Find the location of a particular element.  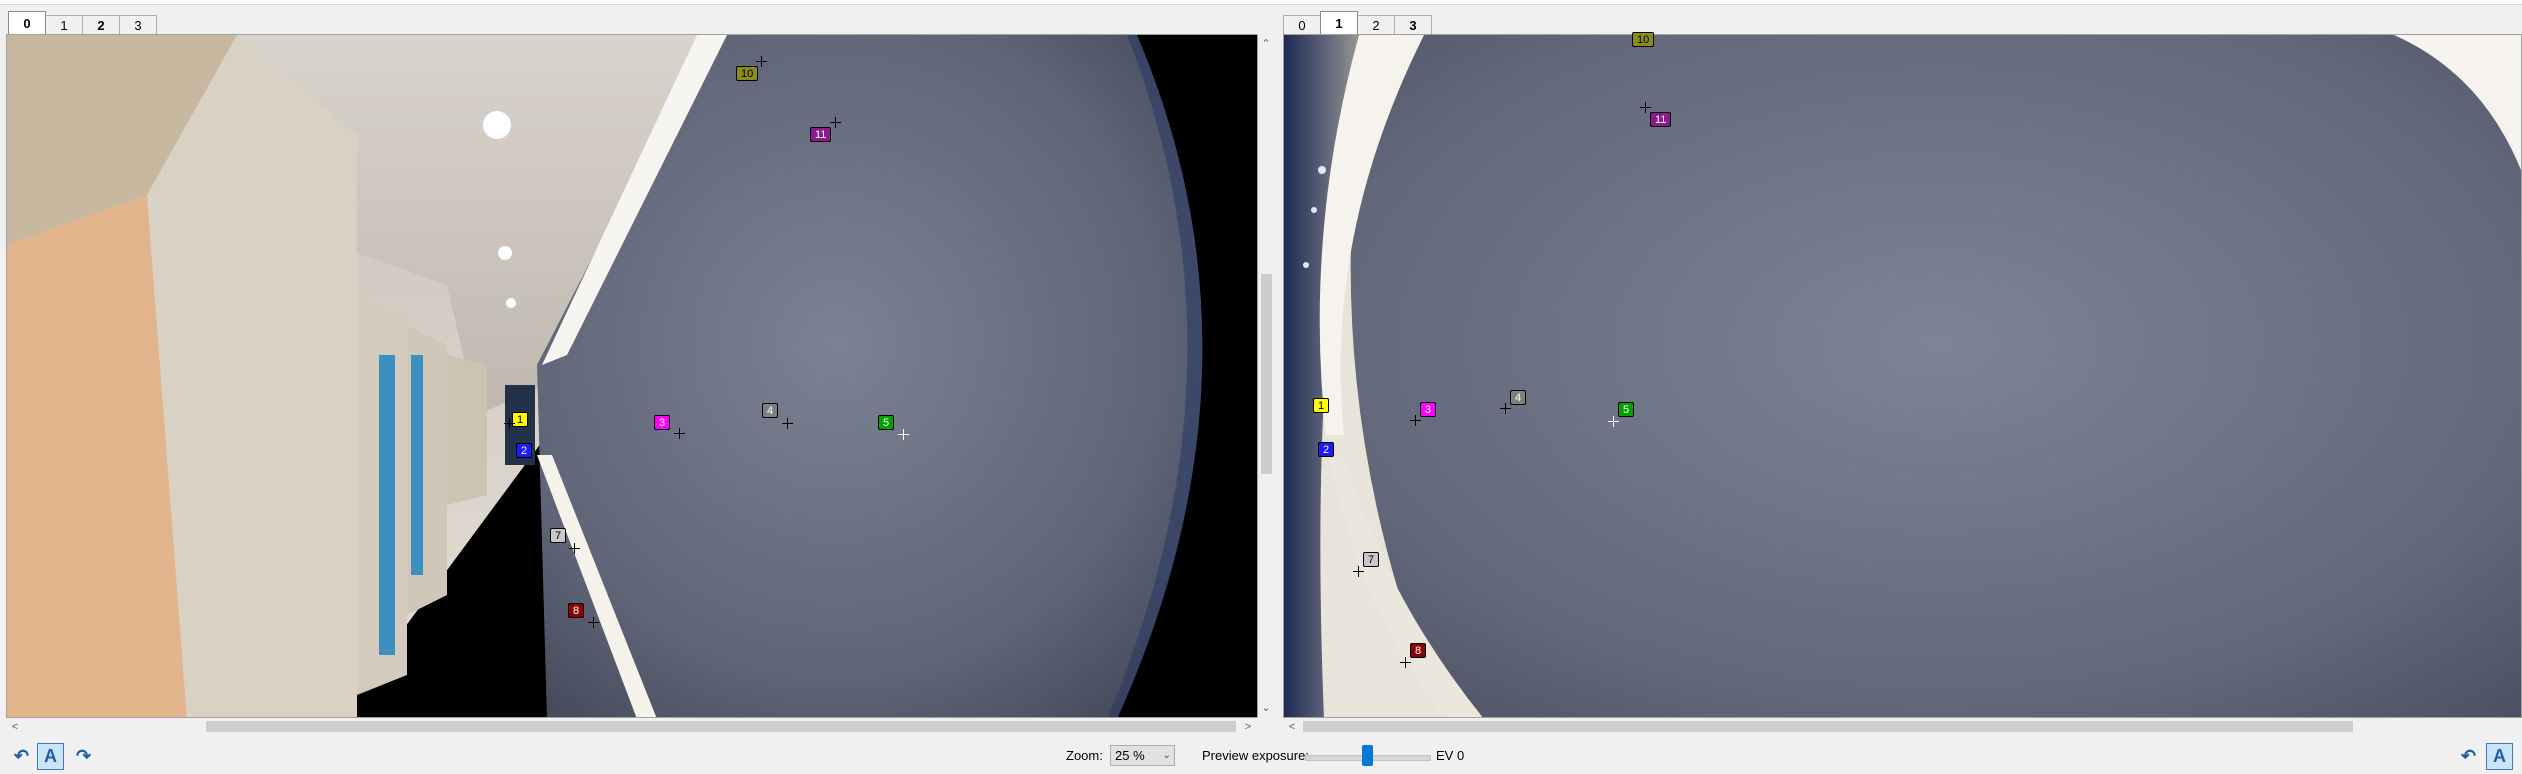

right-image-tabs: 0 1 2 3 is located at coordinates (1357, 22).